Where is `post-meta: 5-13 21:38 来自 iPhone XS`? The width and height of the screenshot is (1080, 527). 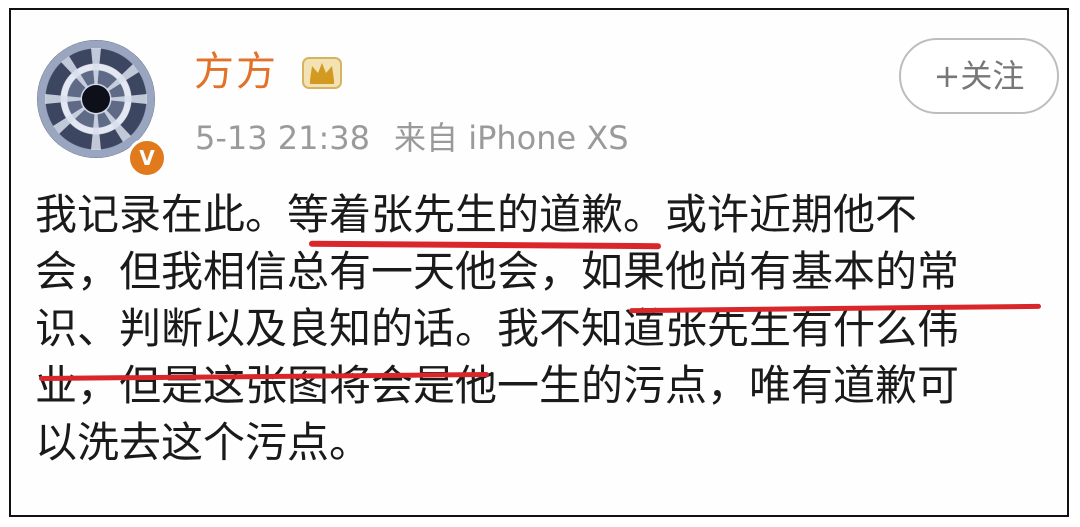
post-meta: 5-13 21:38 来自 iPhone XS is located at coordinates (412, 138).